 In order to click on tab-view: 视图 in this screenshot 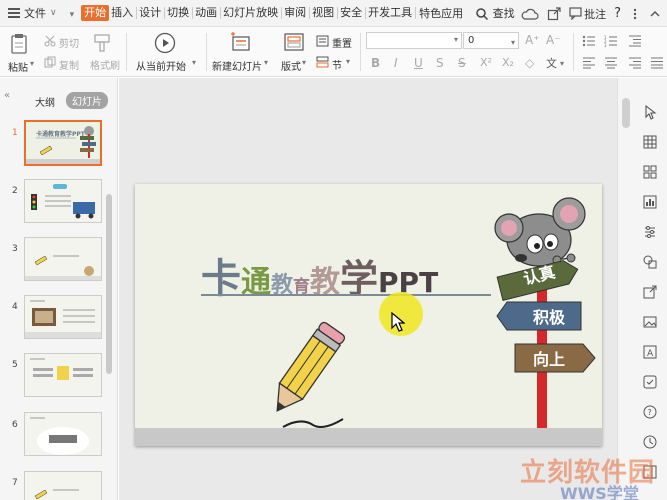, I will do `click(324, 13)`.